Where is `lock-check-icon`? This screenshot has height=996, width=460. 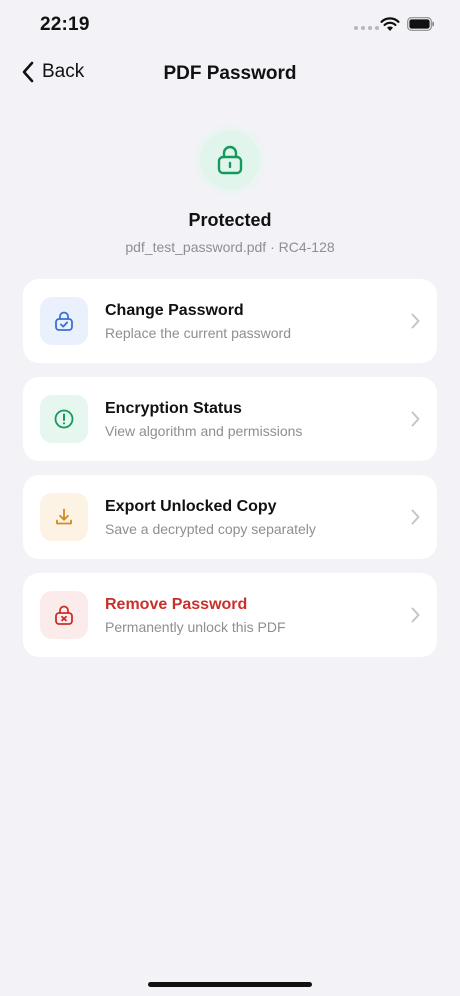
lock-check-icon is located at coordinates (64, 321).